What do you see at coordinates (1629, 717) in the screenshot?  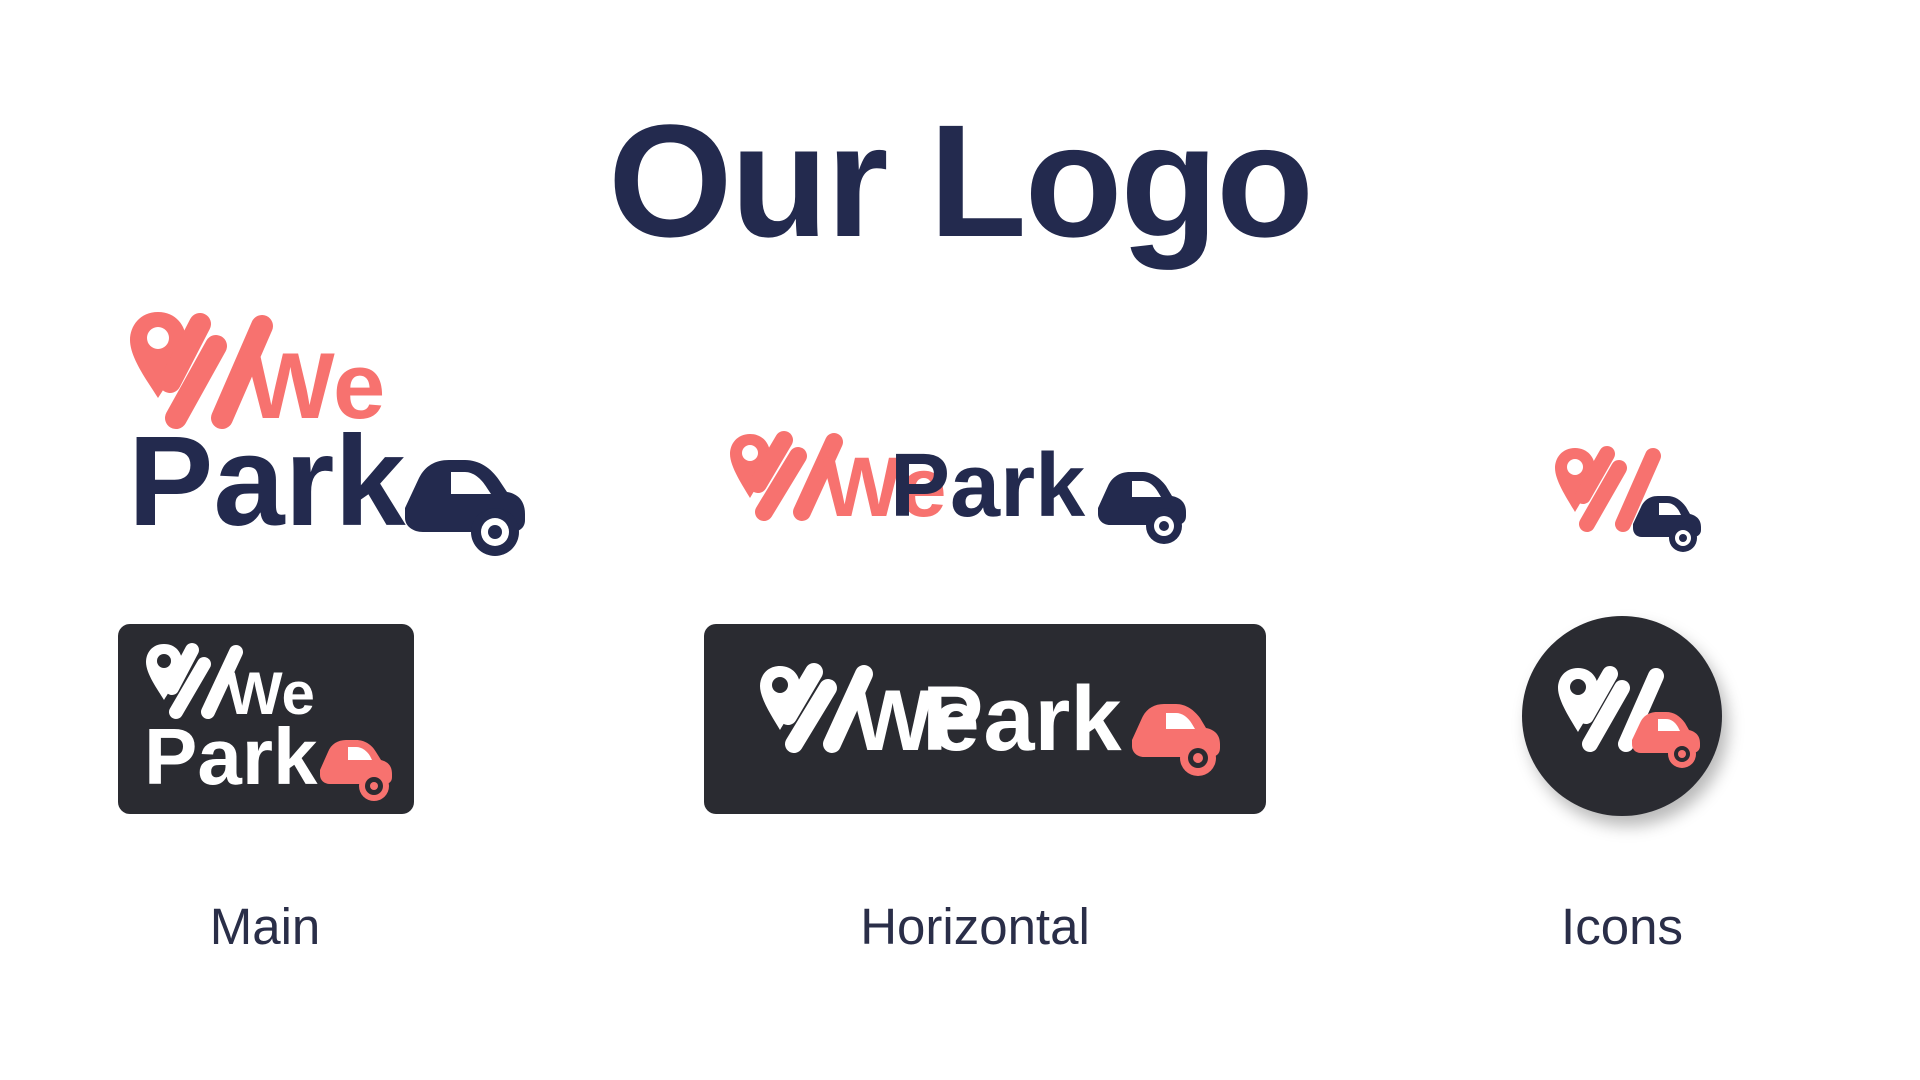 I see `logo-icon-dark` at bounding box center [1629, 717].